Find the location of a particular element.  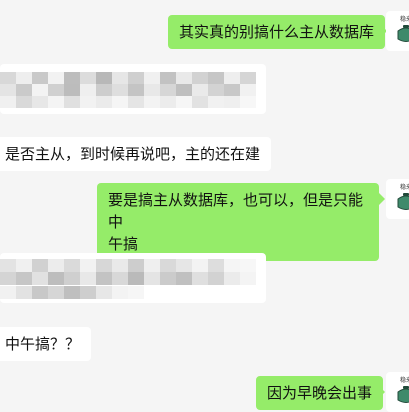

message-bubble-outgoing: 因为早晚会出事 is located at coordinates (320, 393).